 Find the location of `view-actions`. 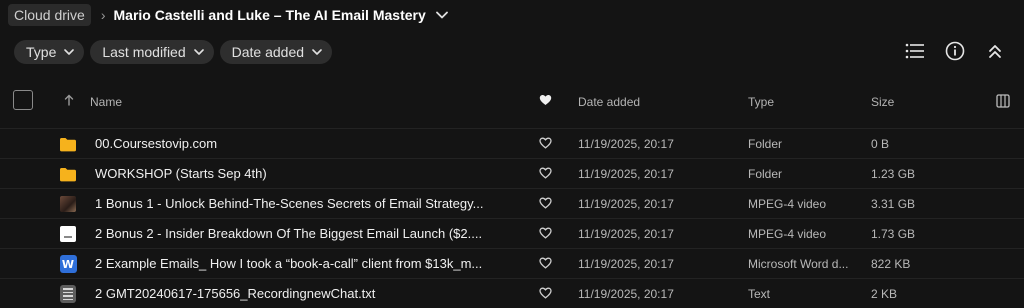

view-actions is located at coordinates (955, 51).